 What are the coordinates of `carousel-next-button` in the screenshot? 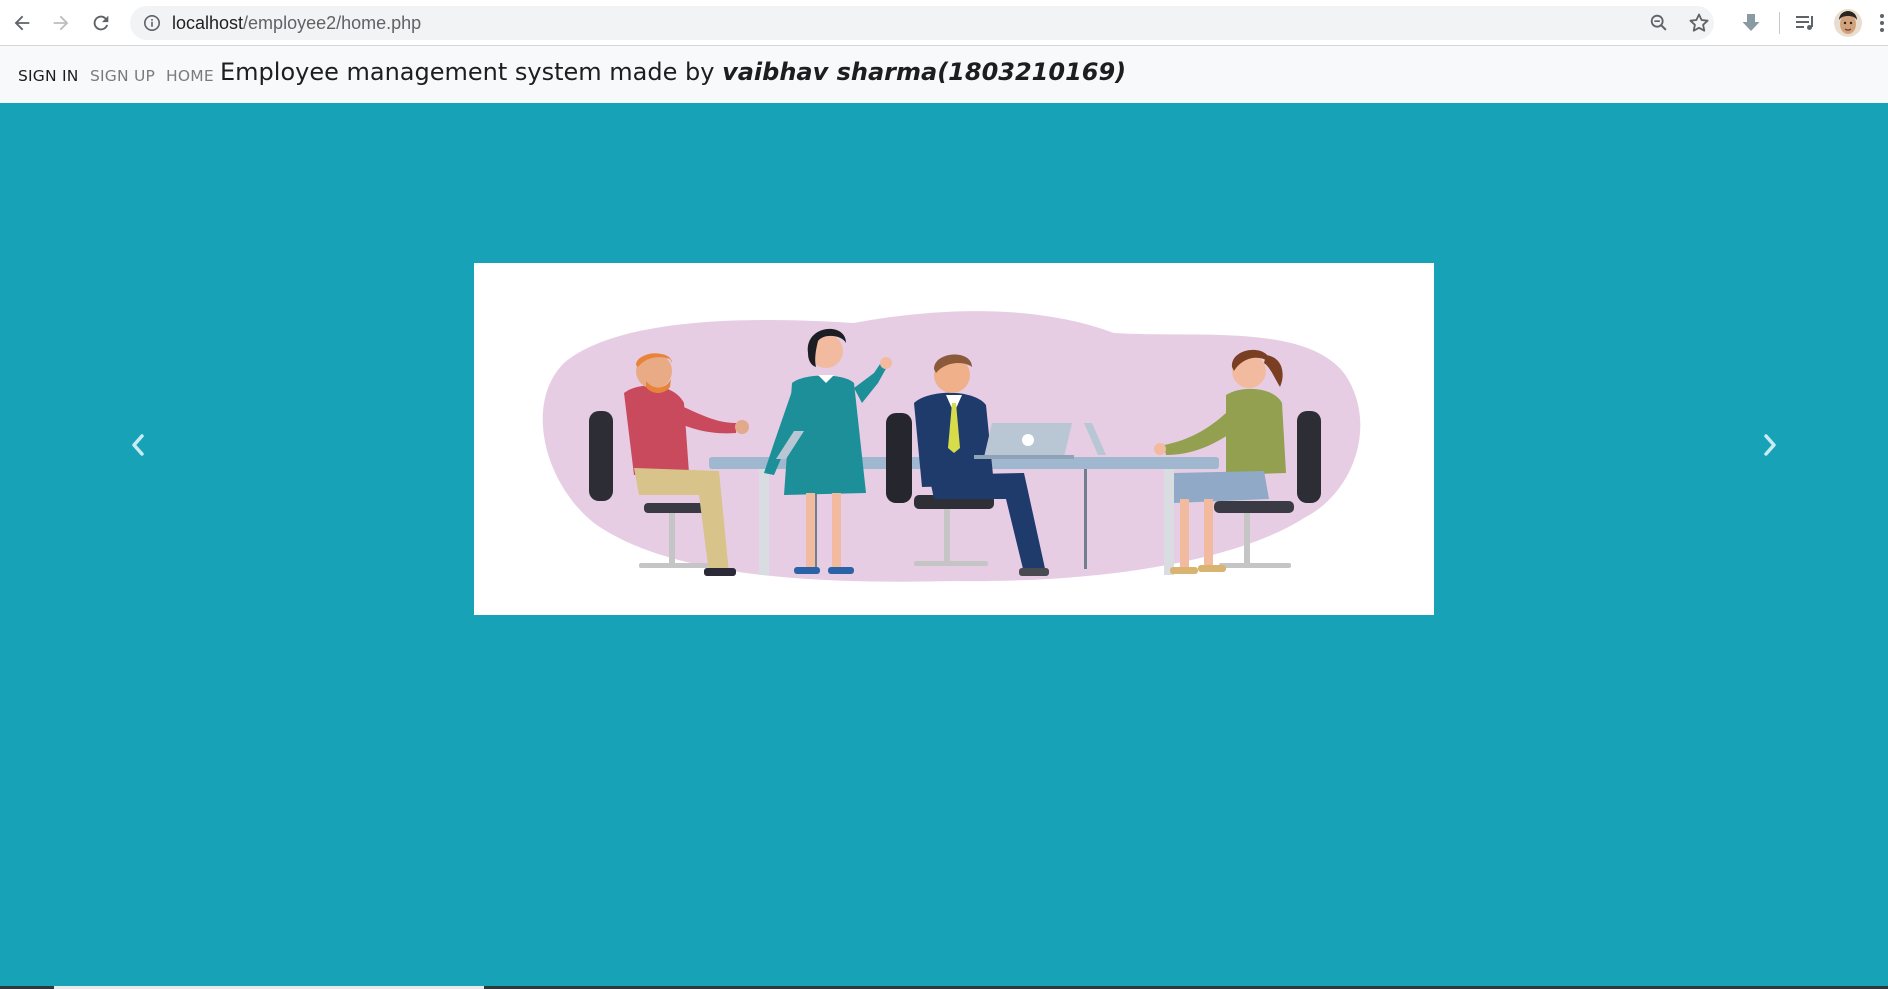 It's located at (1770, 445).